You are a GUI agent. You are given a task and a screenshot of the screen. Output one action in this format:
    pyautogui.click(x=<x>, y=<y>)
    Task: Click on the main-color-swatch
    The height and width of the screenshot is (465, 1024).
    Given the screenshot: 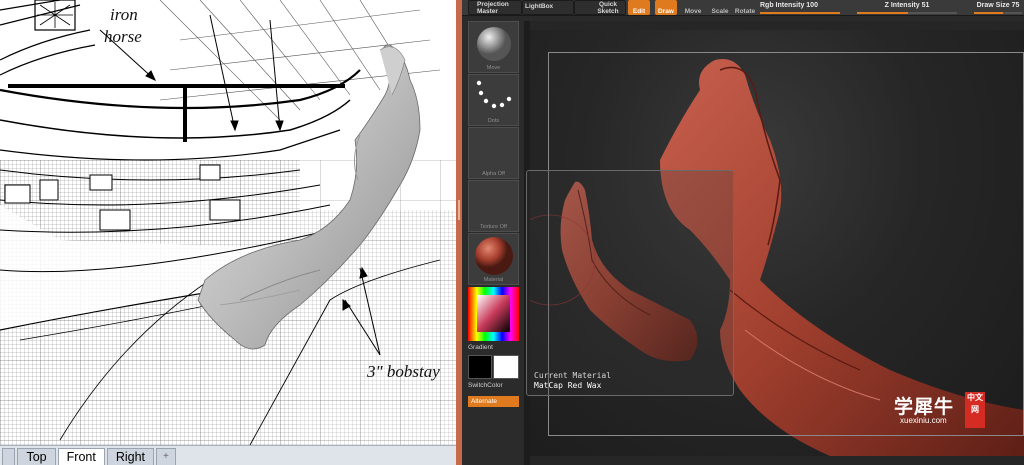 What is the action you would take?
    pyautogui.click(x=480, y=367)
    